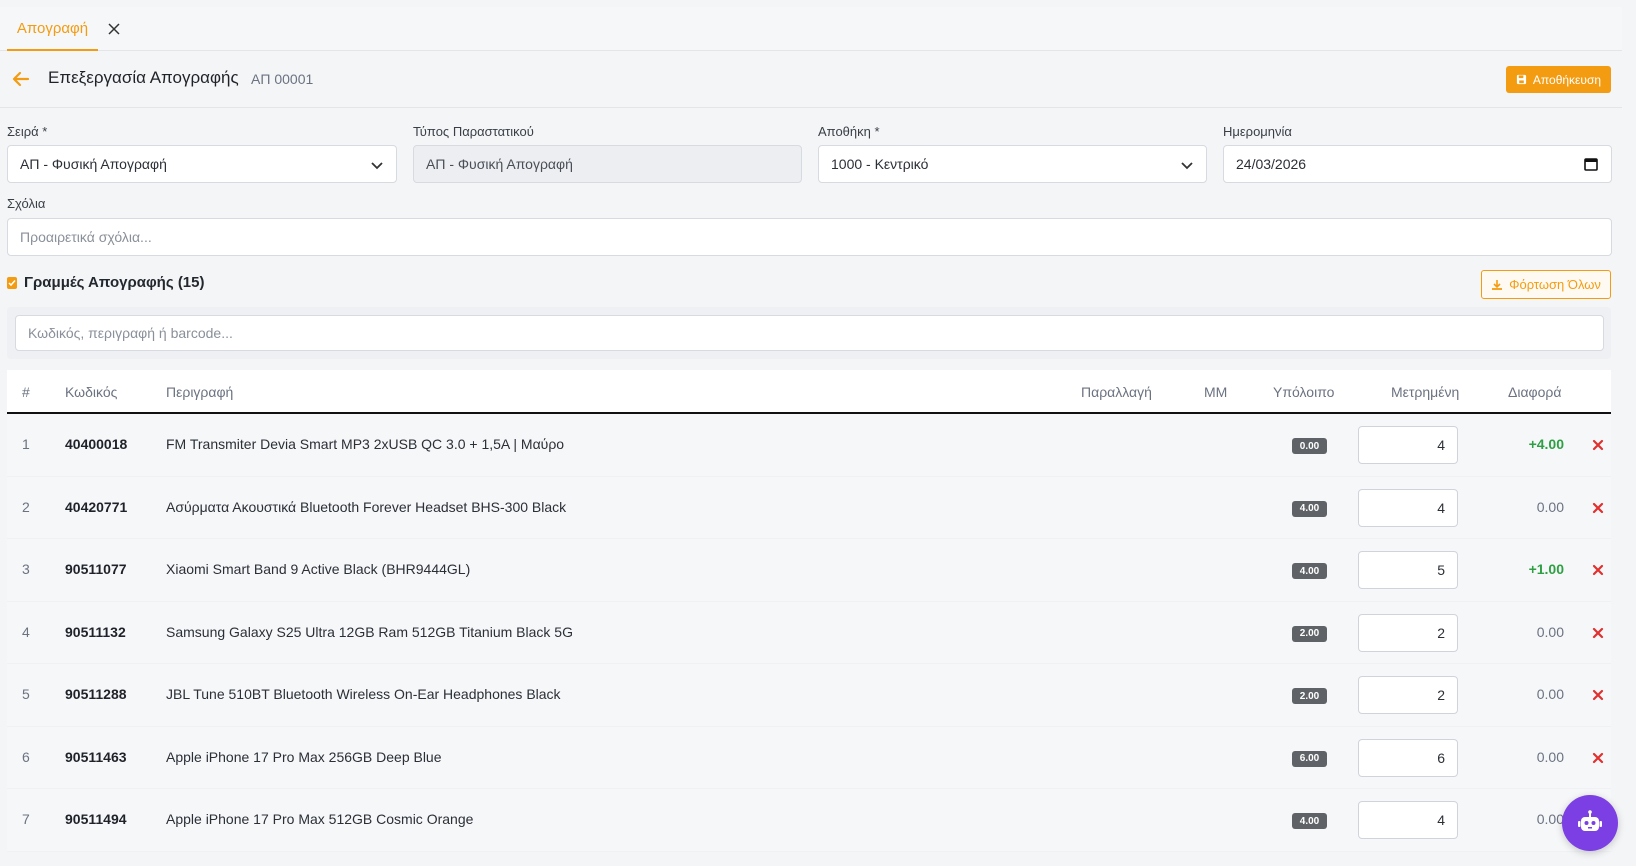 Image resolution: width=1636 pixels, height=866 pixels. What do you see at coordinates (1257, 131) in the screenshot?
I see `date-label: Ημερομηνία` at bounding box center [1257, 131].